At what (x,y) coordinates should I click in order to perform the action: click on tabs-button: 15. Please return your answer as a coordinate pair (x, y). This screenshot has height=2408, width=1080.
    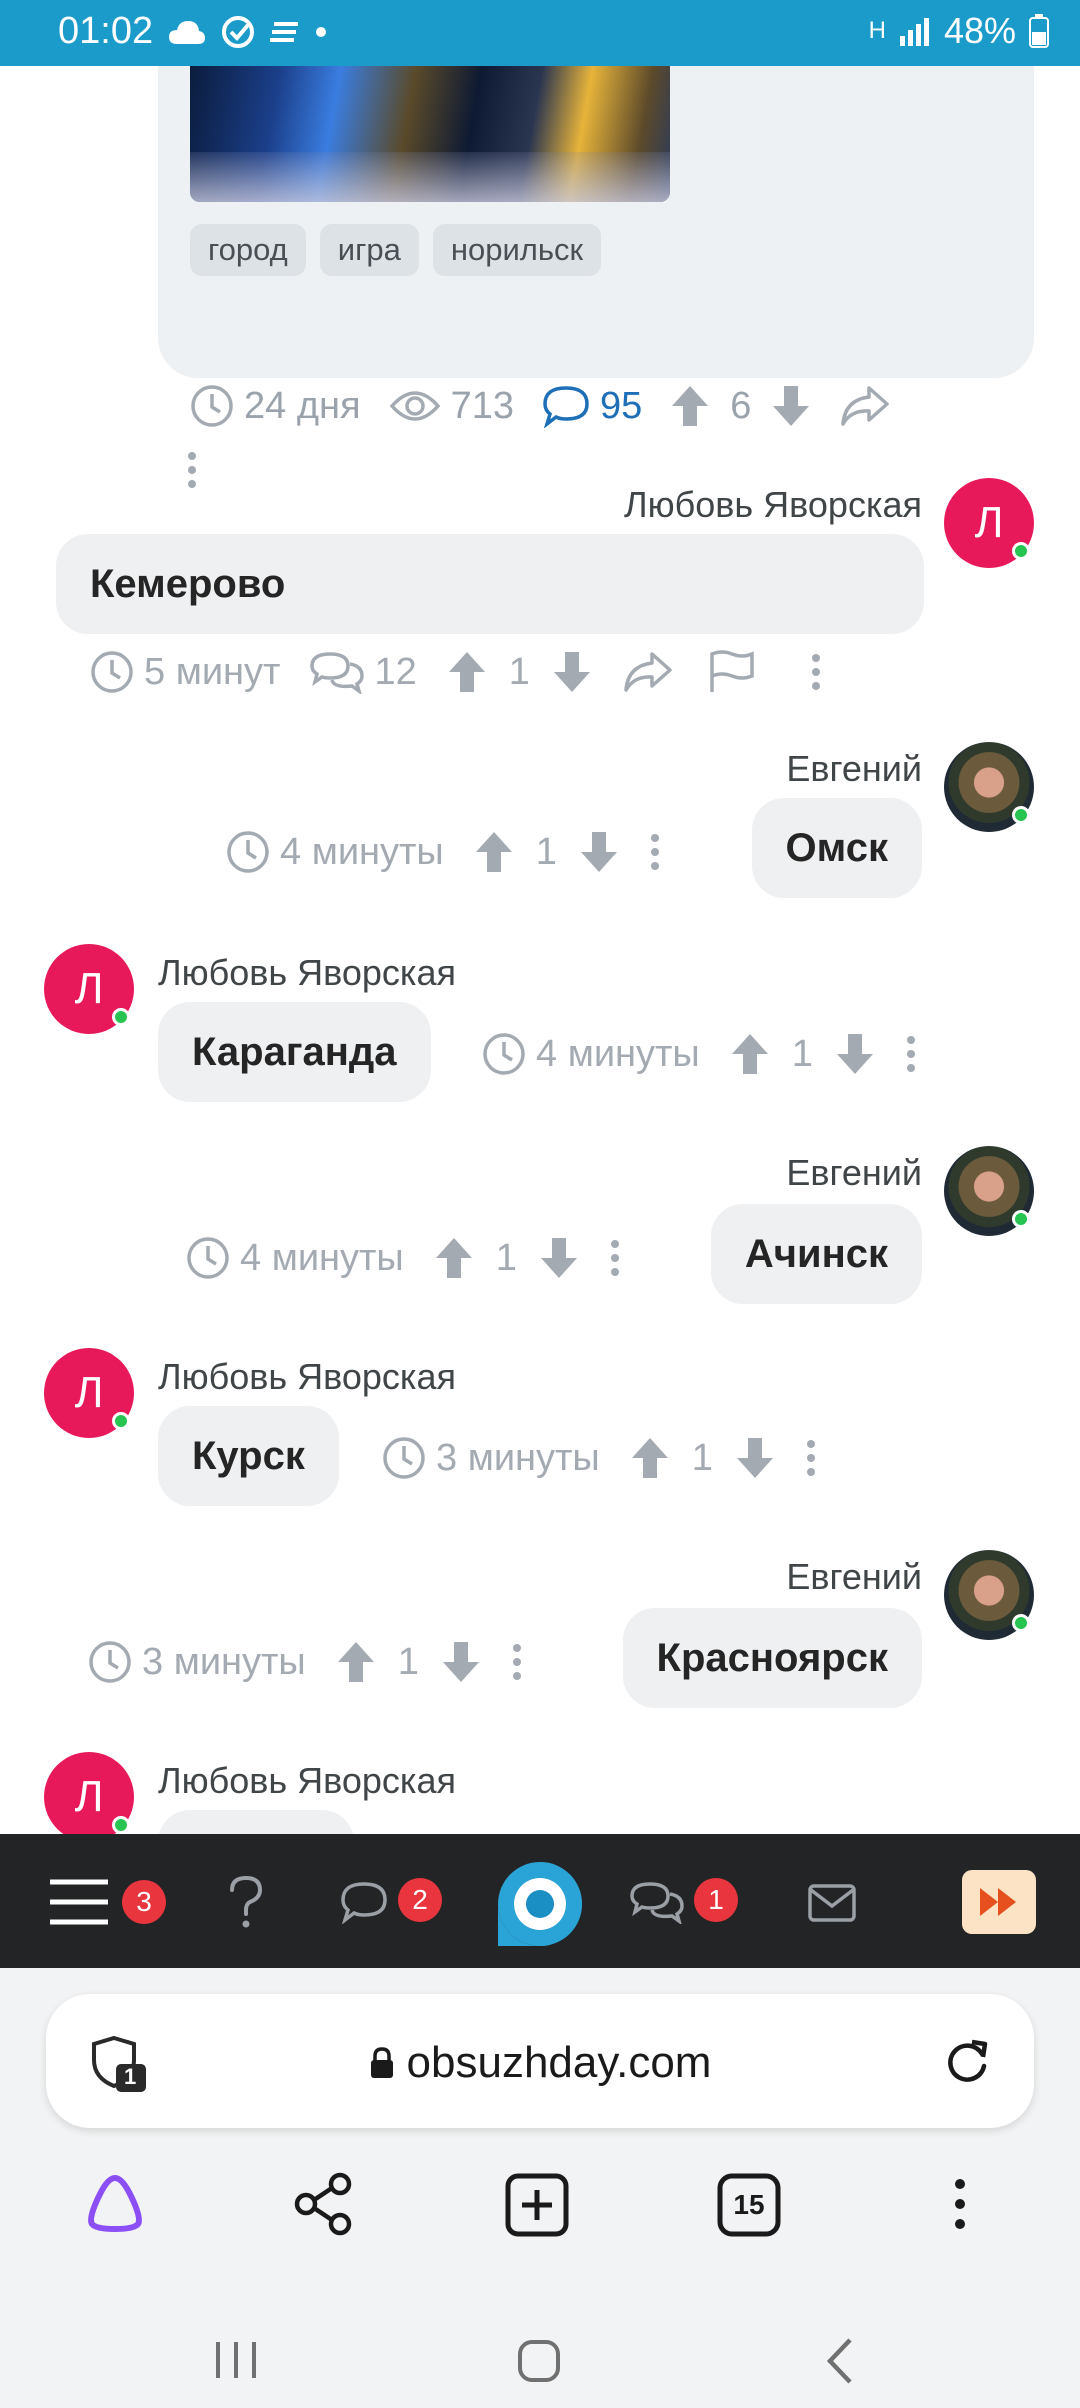
    Looking at the image, I should click on (749, 2205).